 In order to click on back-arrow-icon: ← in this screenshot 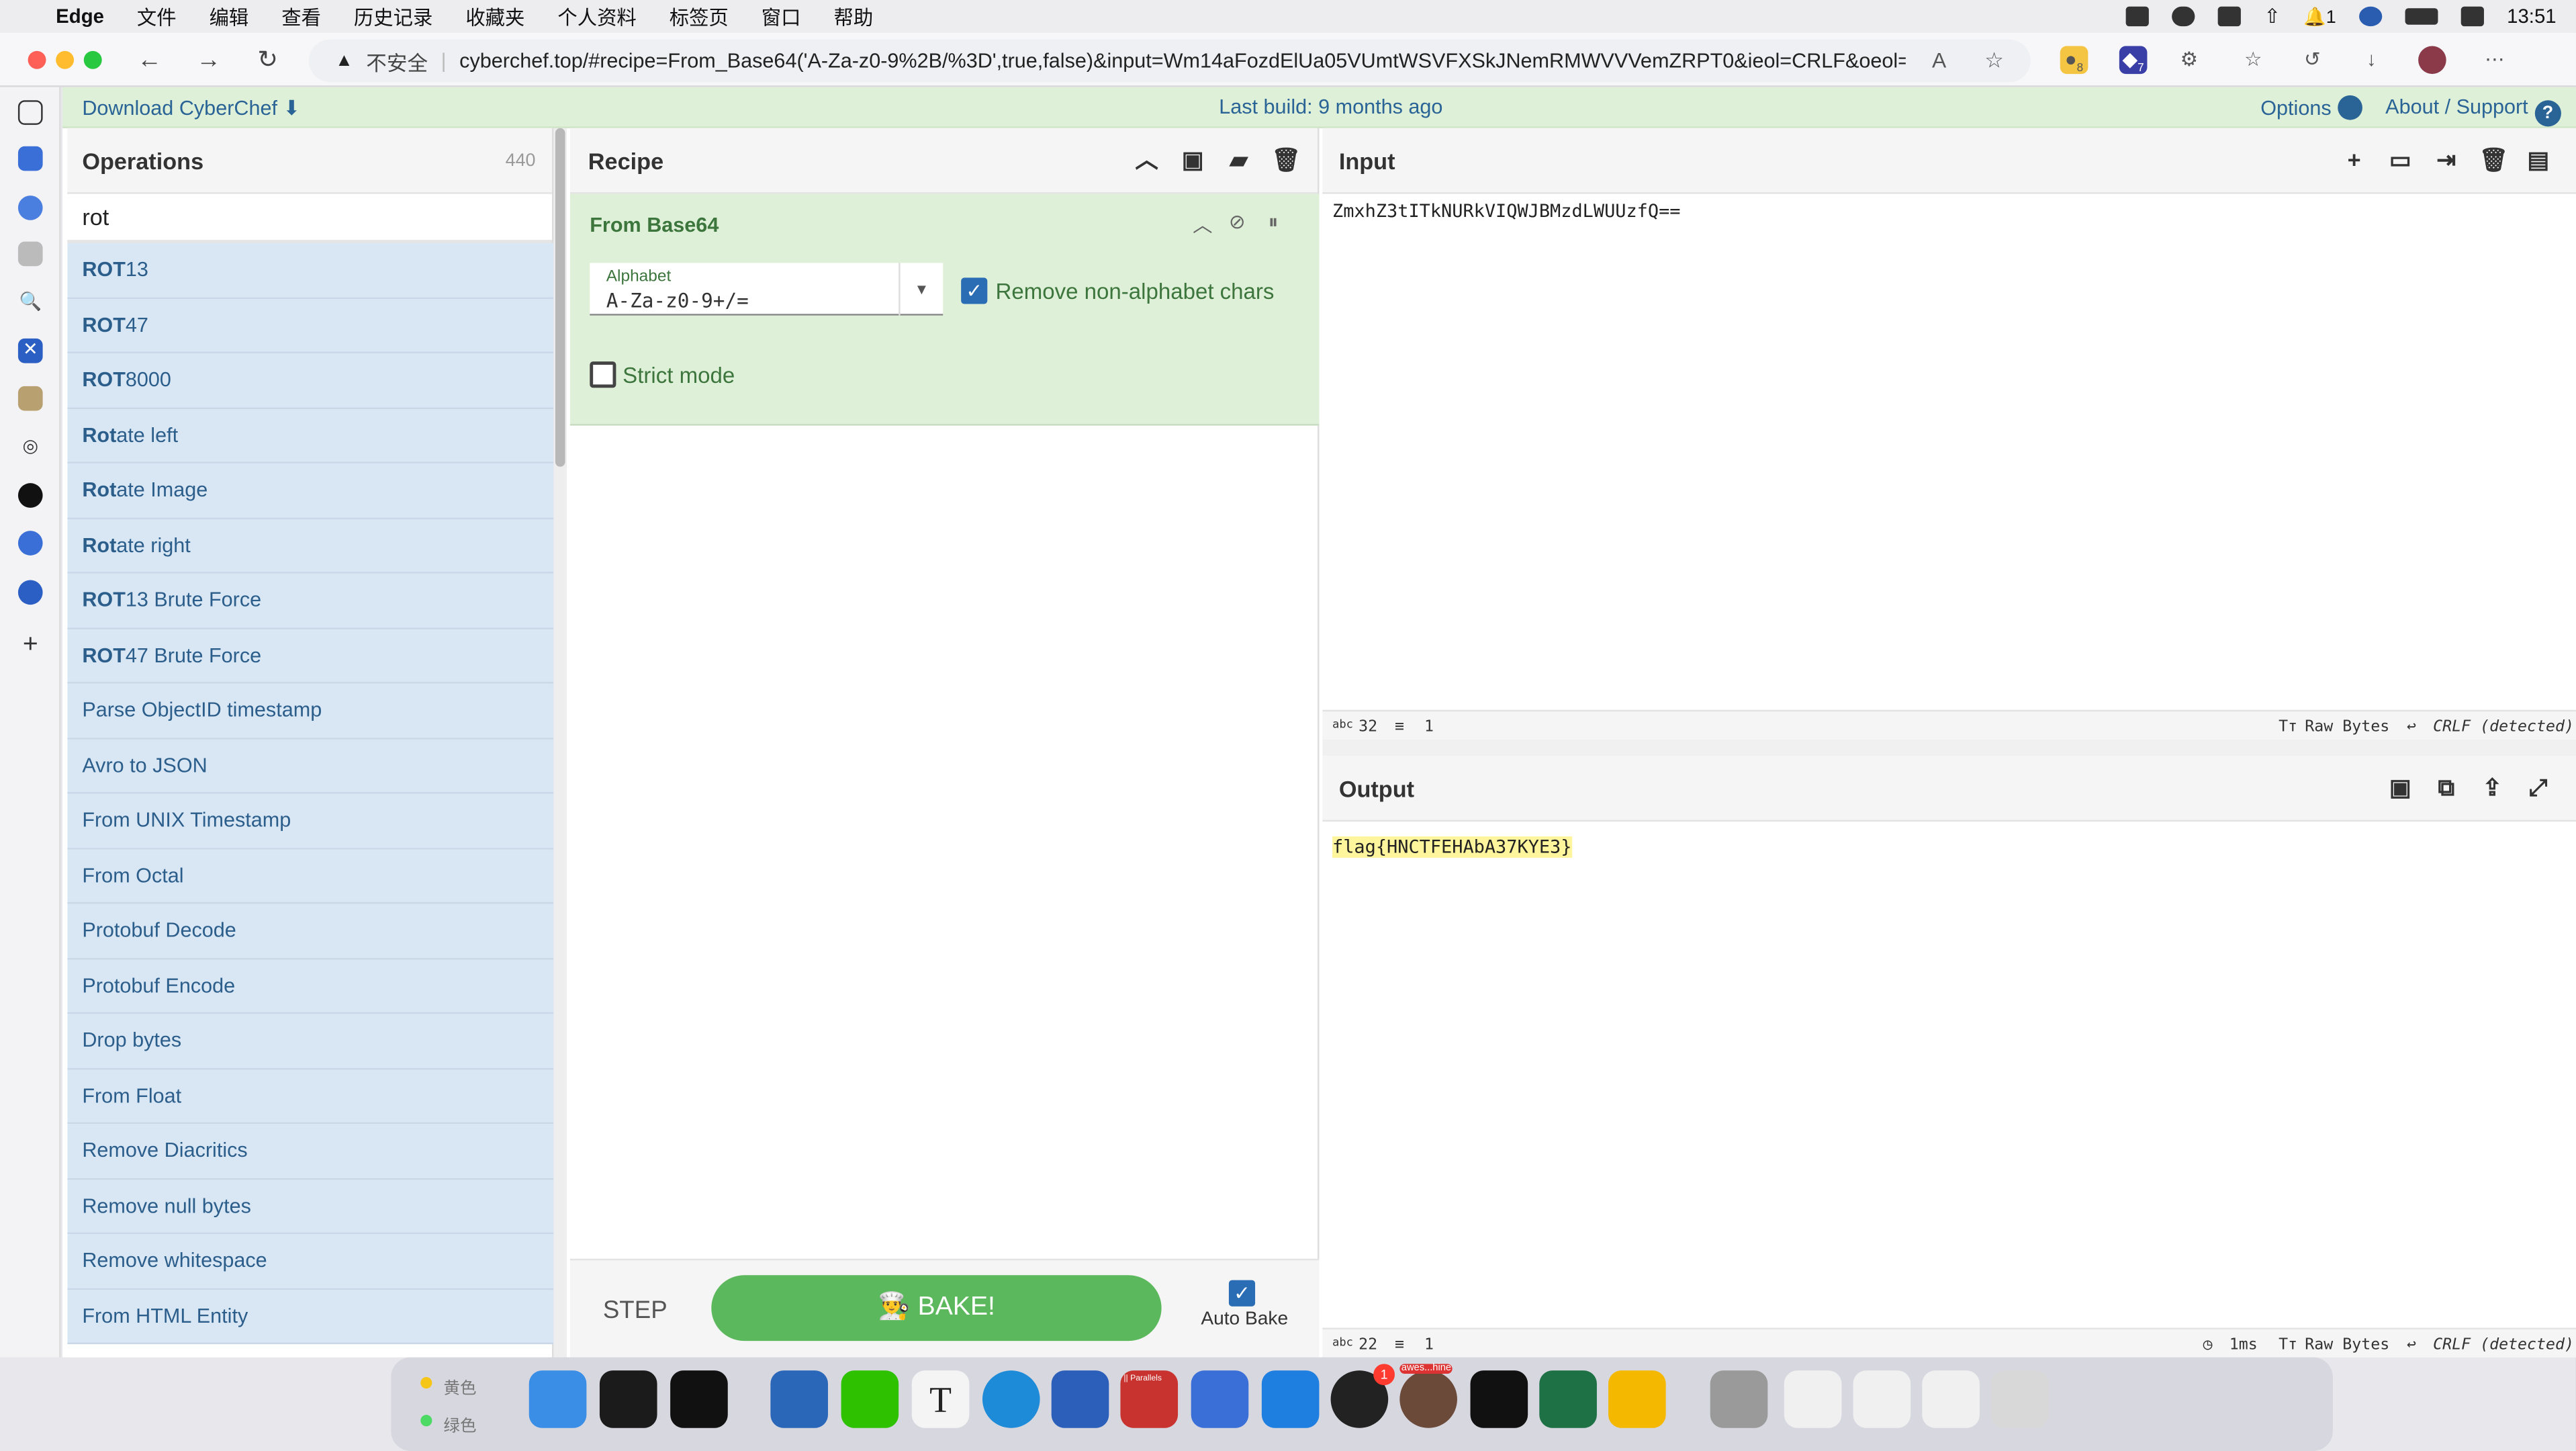, I will do `click(150, 61)`.